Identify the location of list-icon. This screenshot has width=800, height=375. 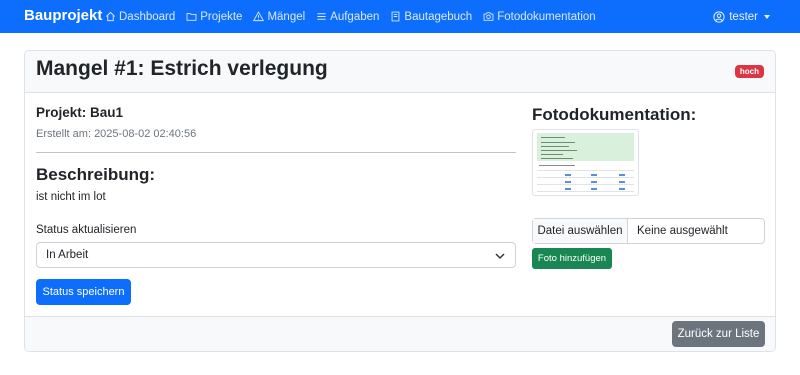
(321, 16).